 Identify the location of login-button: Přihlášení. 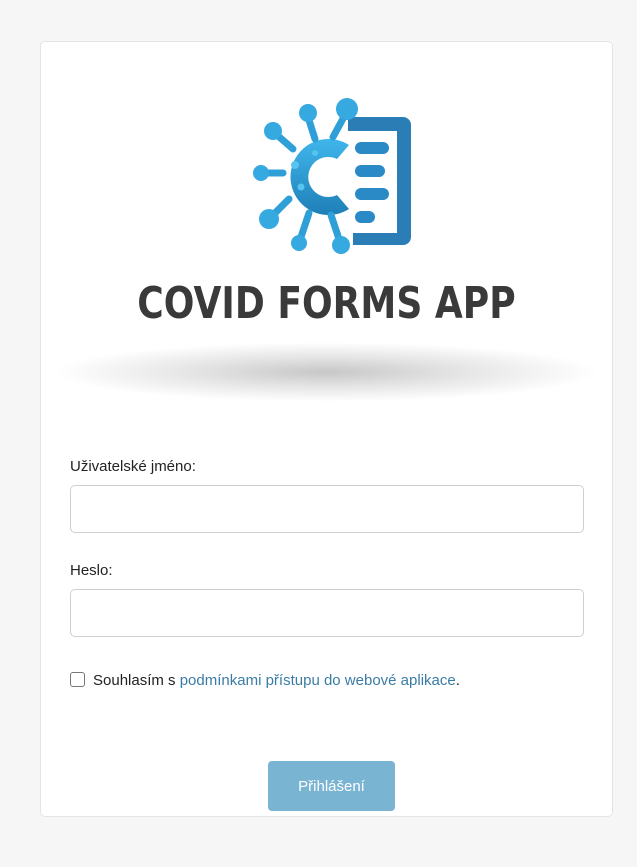
(331, 786).